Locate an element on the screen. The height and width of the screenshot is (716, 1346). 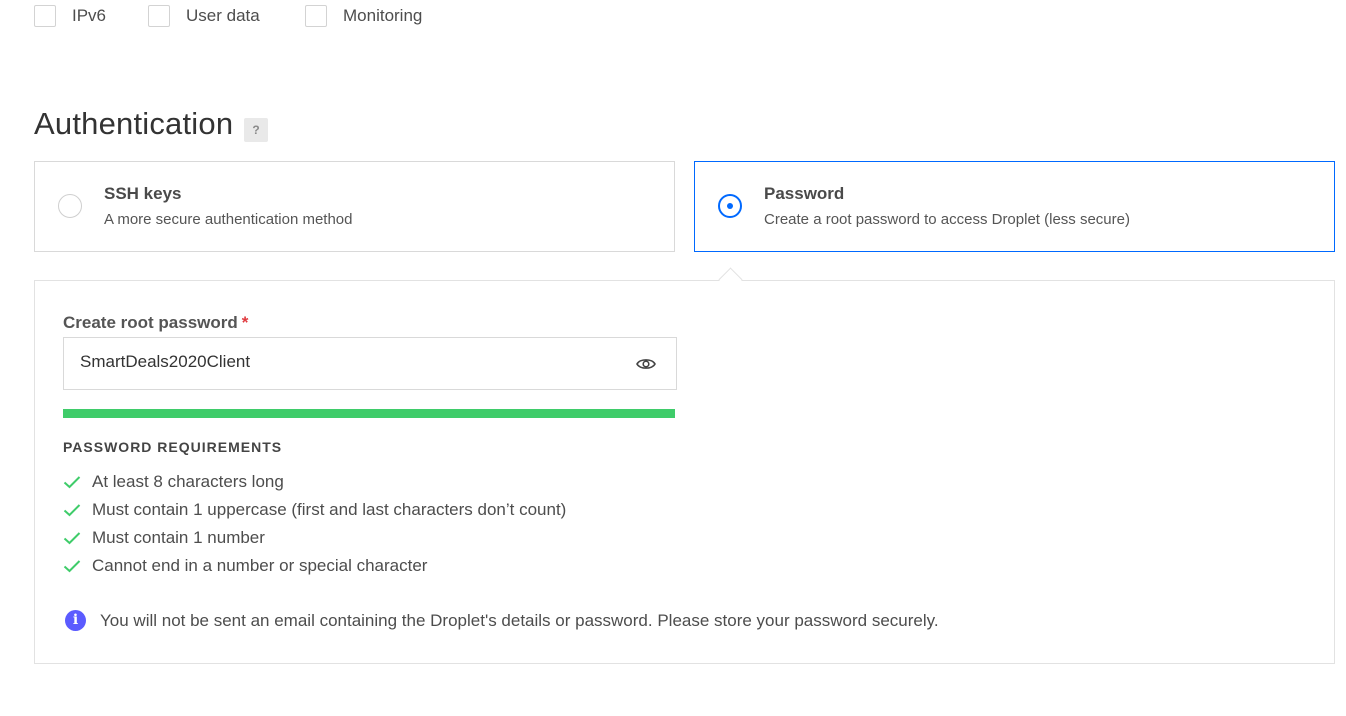
requirements-heading: PASSWORD REQUIREMENTS is located at coordinates (173, 447).